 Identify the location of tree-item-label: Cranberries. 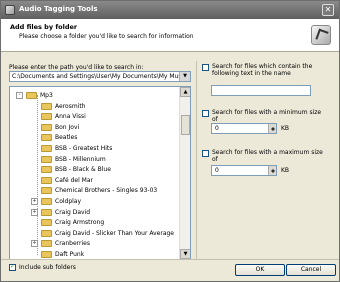
(72, 244).